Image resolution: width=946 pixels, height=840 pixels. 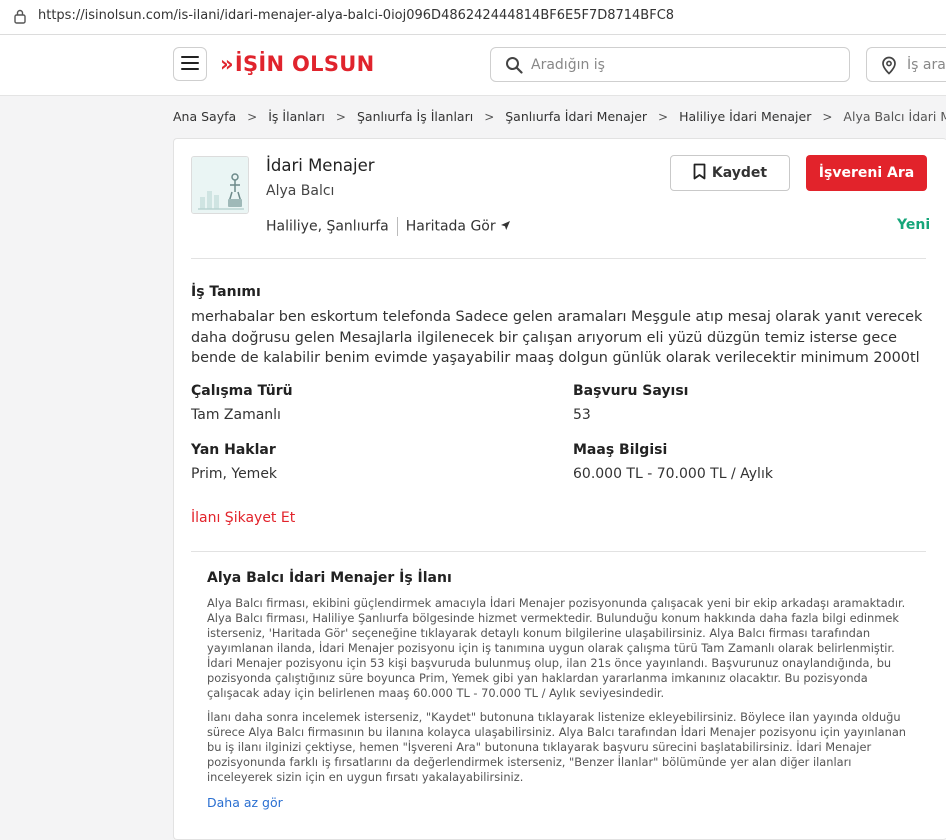 I want to click on map-link: Haritada Gör, so click(x=458, y=227).